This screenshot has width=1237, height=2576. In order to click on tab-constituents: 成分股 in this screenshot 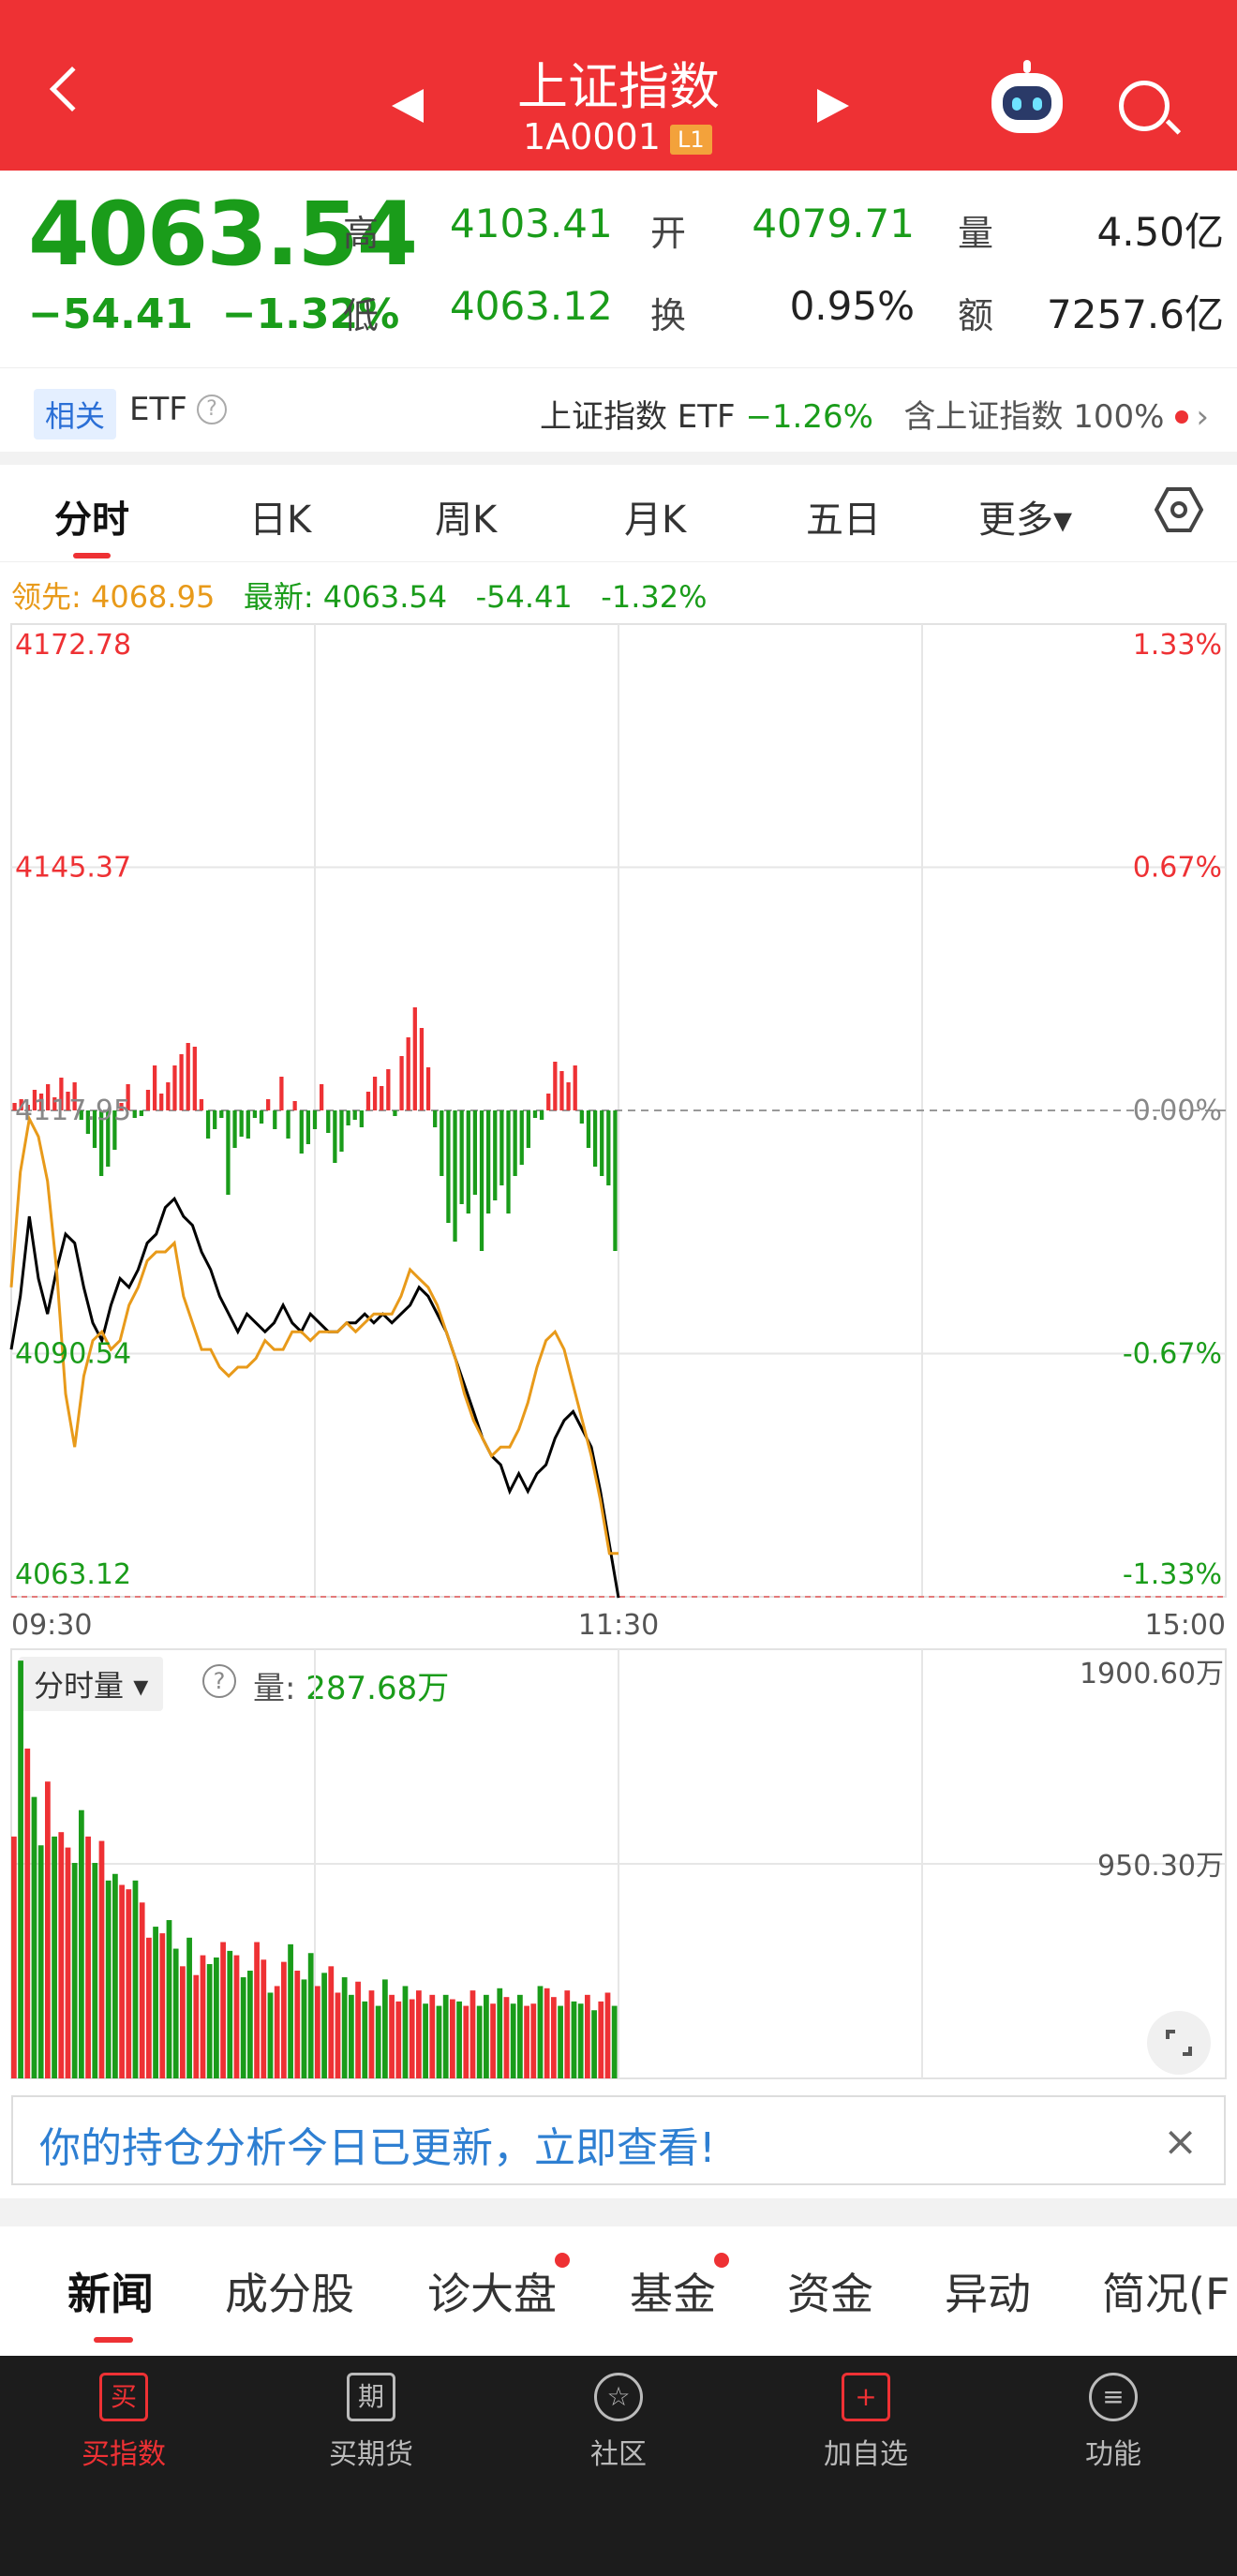, I will do `click(290, 2291)`.